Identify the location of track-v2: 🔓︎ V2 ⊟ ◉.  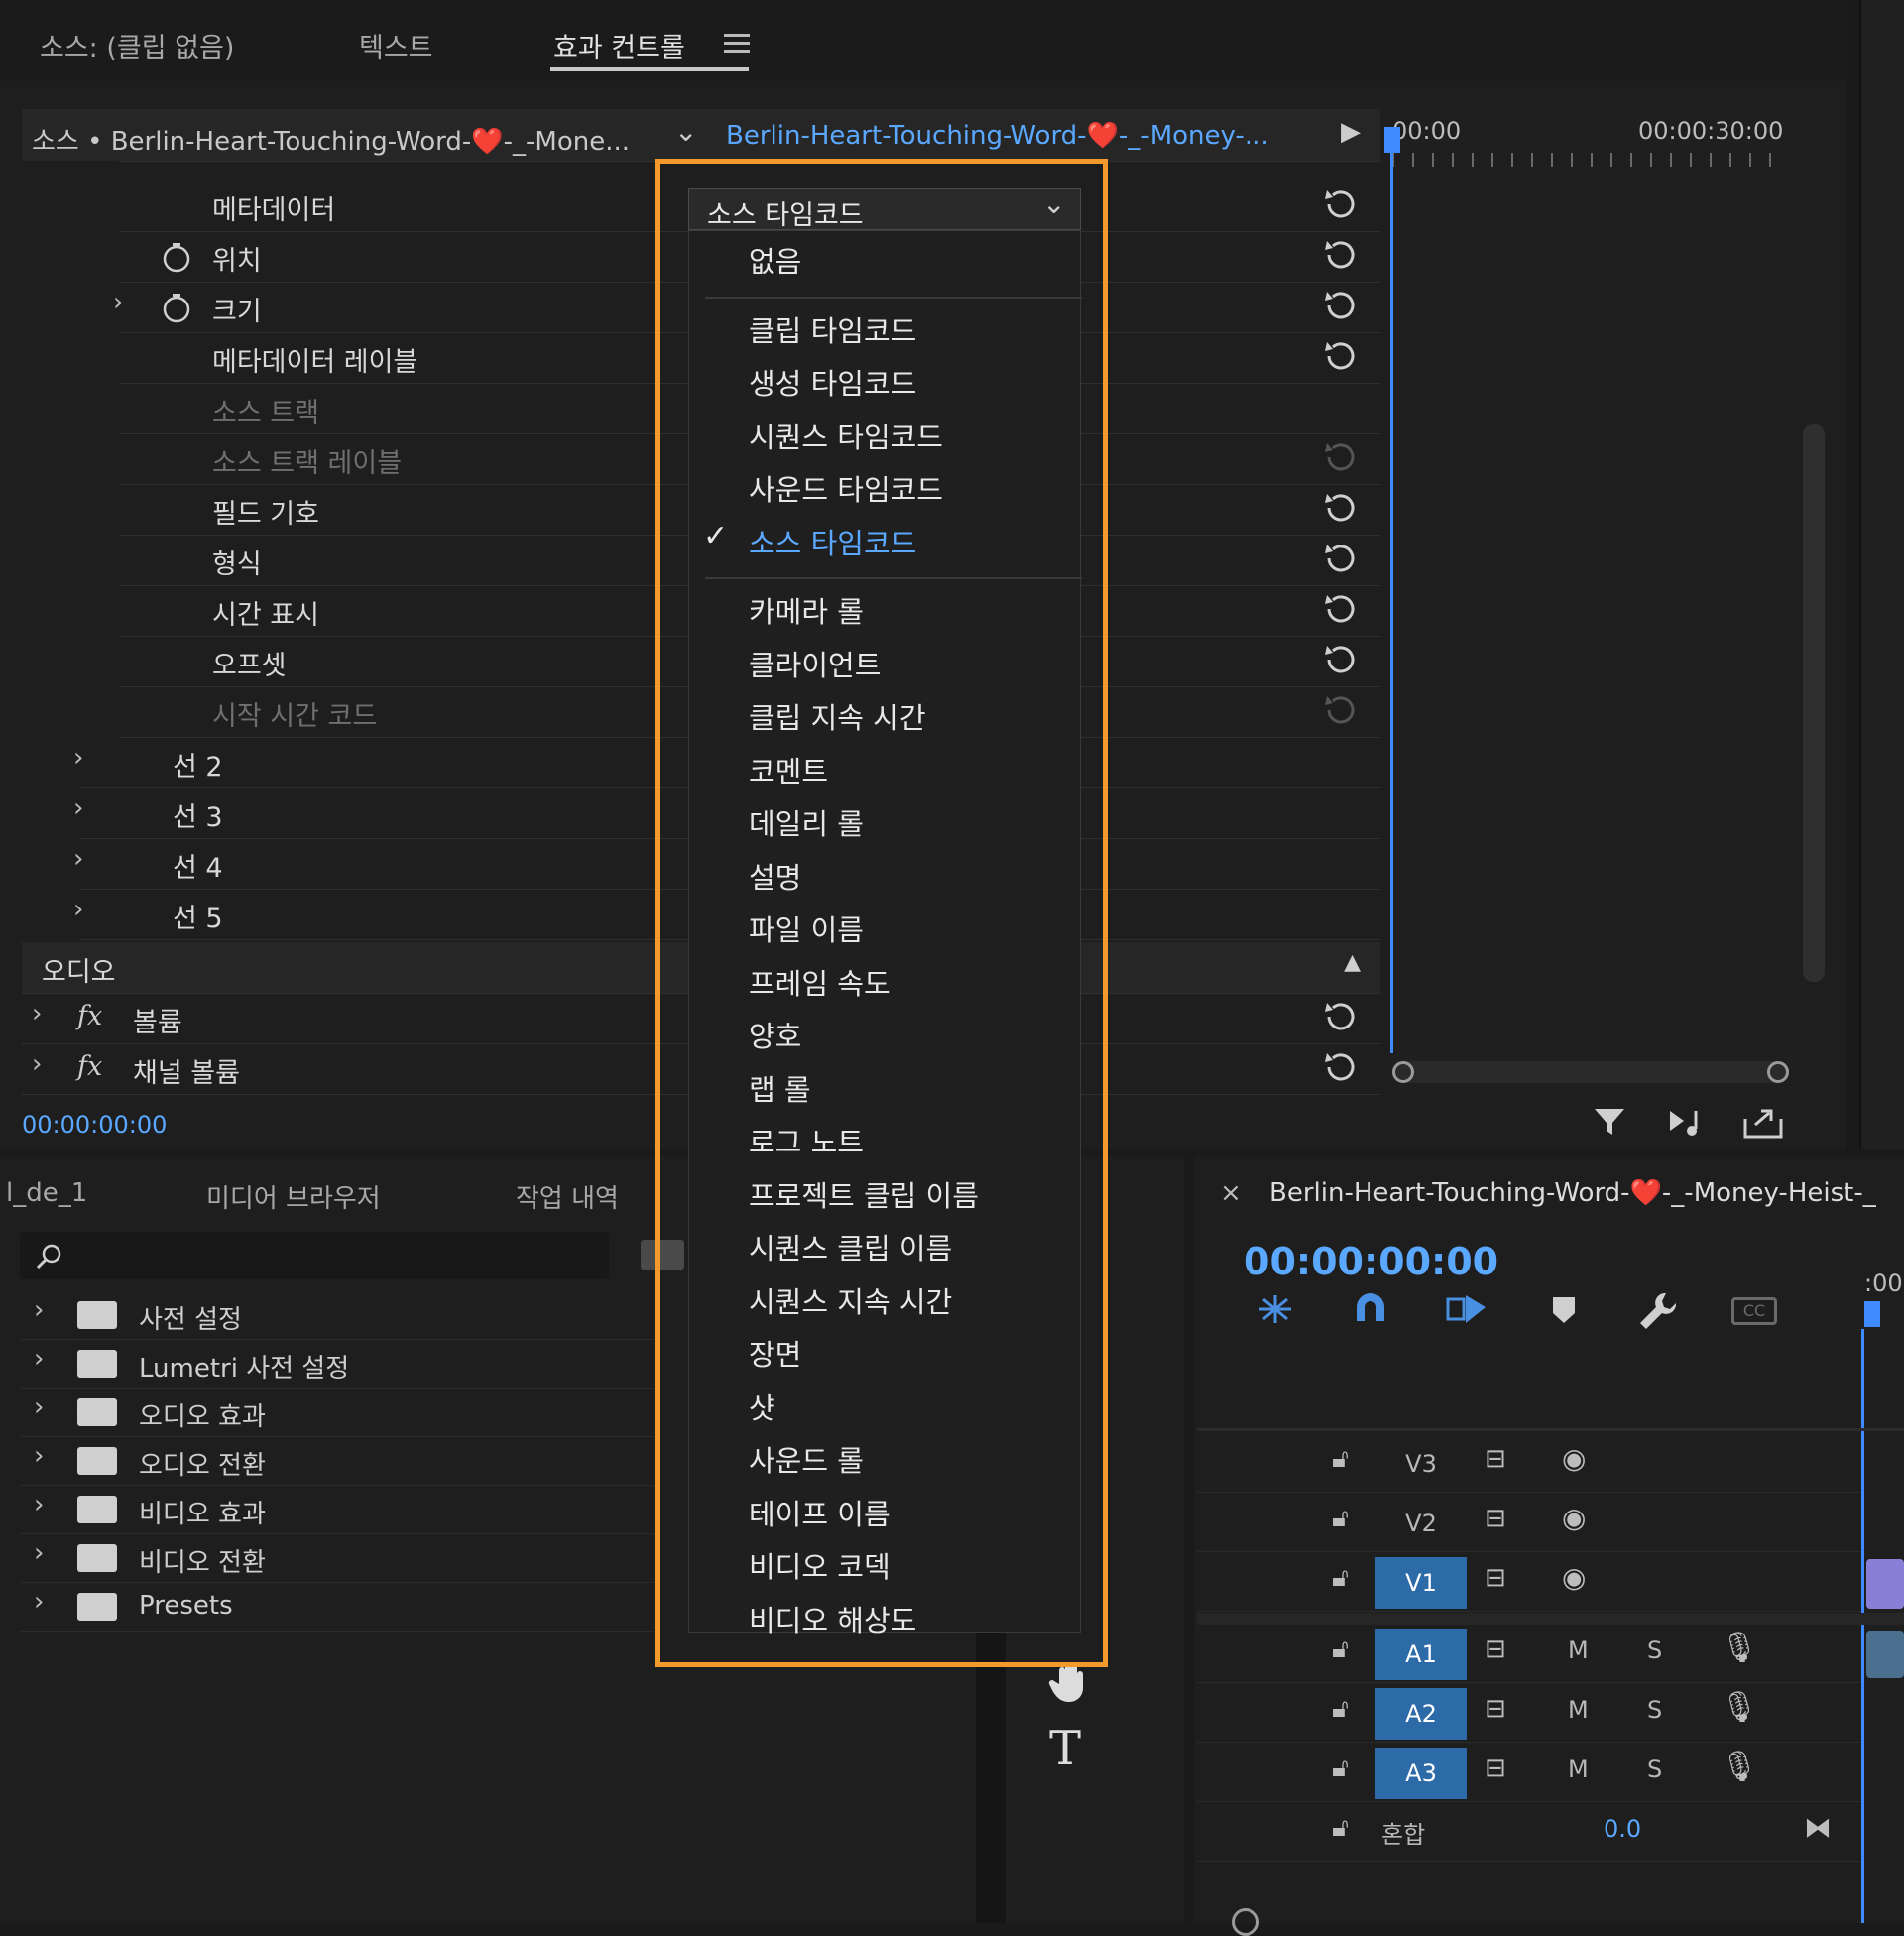
(1529, 1523).